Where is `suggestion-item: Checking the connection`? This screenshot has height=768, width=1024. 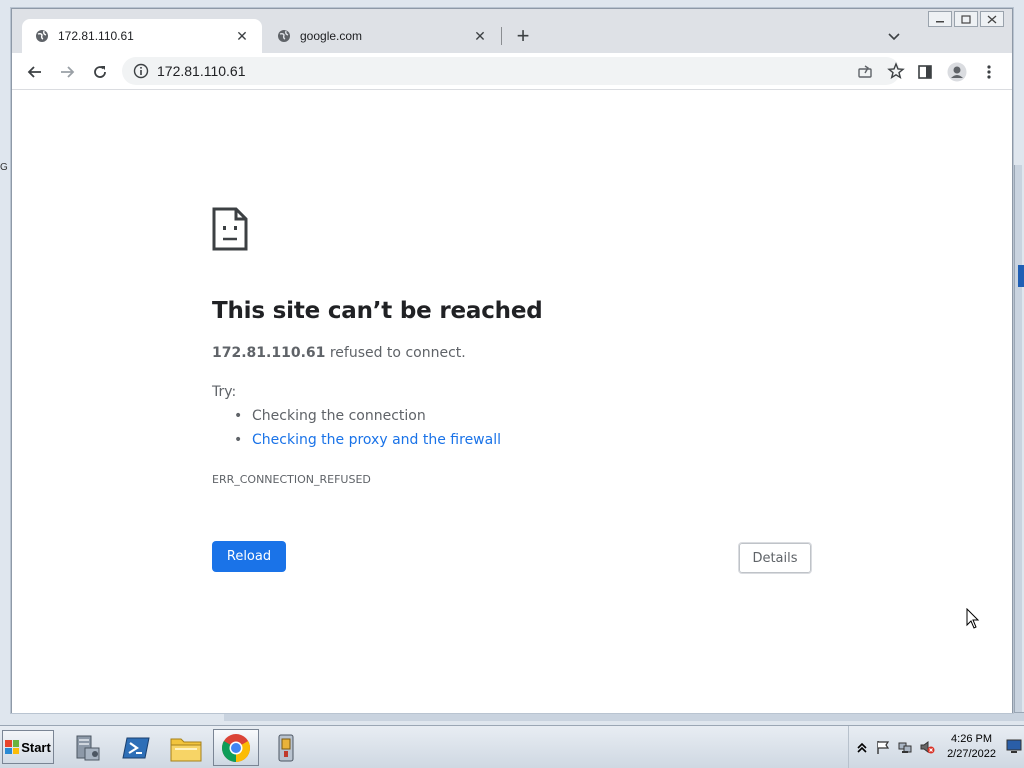
suggestion-item: Checking the connection is located at coordinates (367, 419).